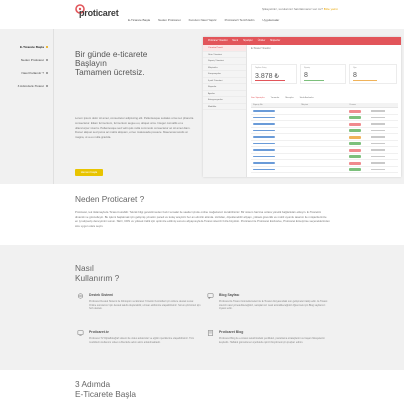 The image size is (404, 404). What do you see at coordinates (307, 68) in the screenshot?
I see `stat-label: Sipariş` at bounding box center [307, 68].